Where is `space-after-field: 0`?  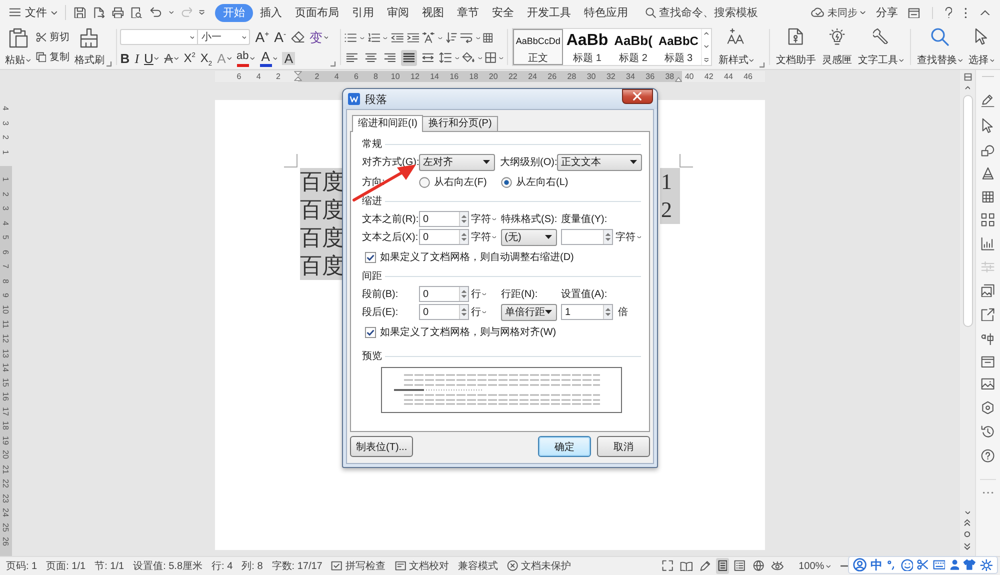 space-after-field: 0 is located at coordinates (444, 312).